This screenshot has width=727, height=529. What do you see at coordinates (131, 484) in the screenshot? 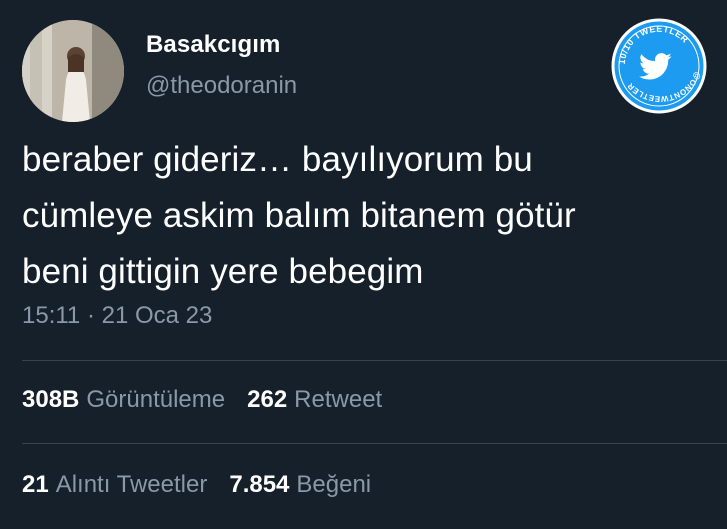
I see `quote-tweets-label: Alıntı Tweetler` at bounding box center [131, 484].